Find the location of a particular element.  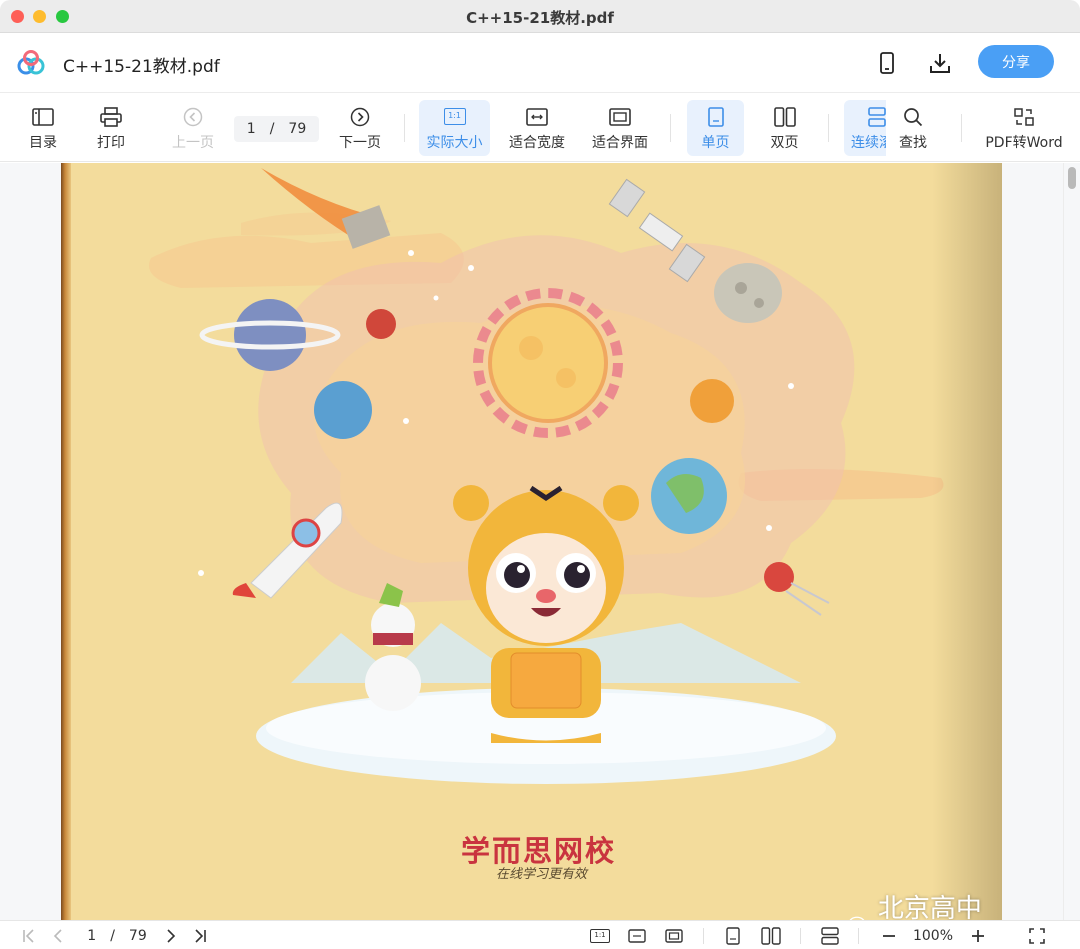

toc-icon is located at coordinates (43, 116).